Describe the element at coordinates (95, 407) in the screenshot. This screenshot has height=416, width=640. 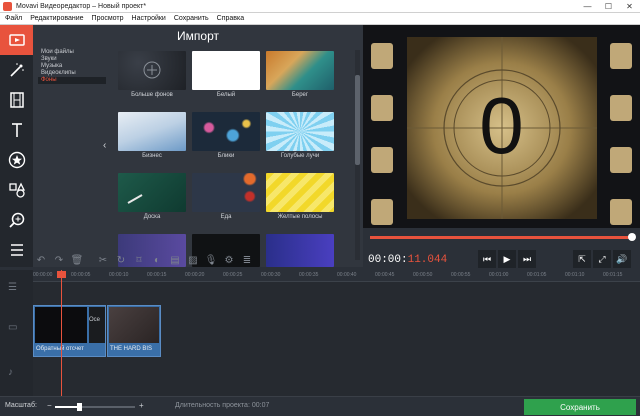
I see `zoom-slider` at that location.